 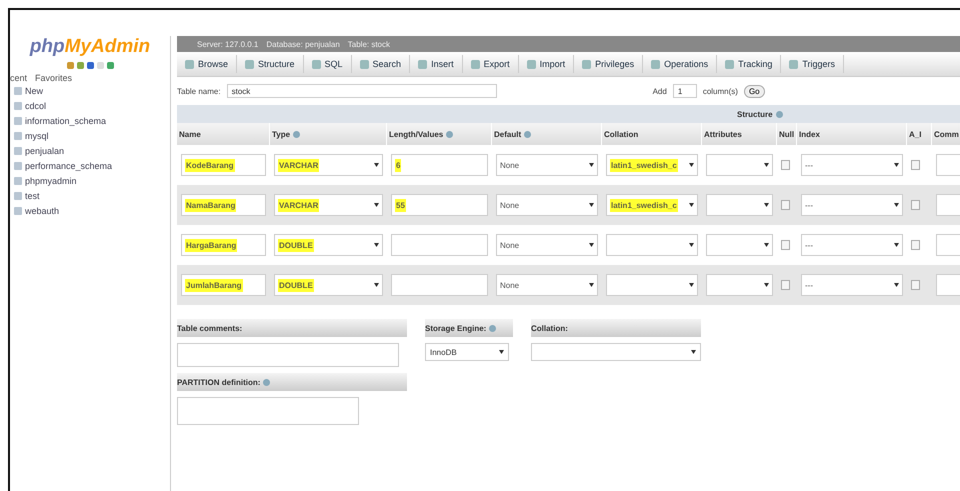 I want to click on partition-field, so click(x=268, y=411).